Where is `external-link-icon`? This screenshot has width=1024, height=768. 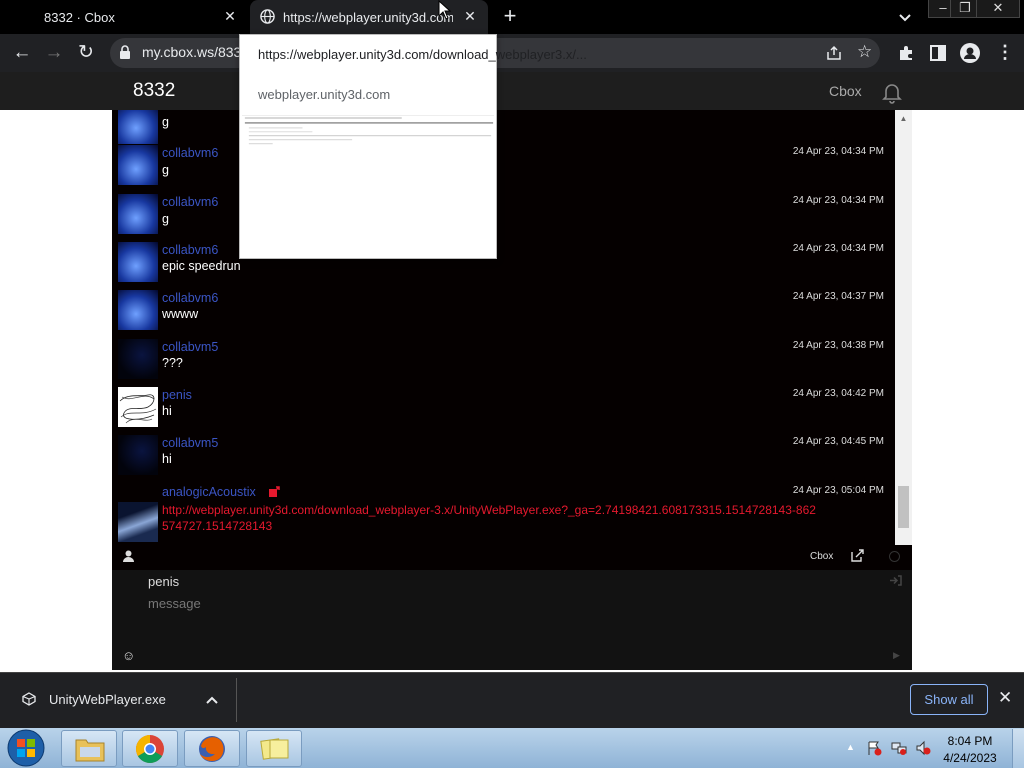 external-link-icon is located at coordinates (274, 492).